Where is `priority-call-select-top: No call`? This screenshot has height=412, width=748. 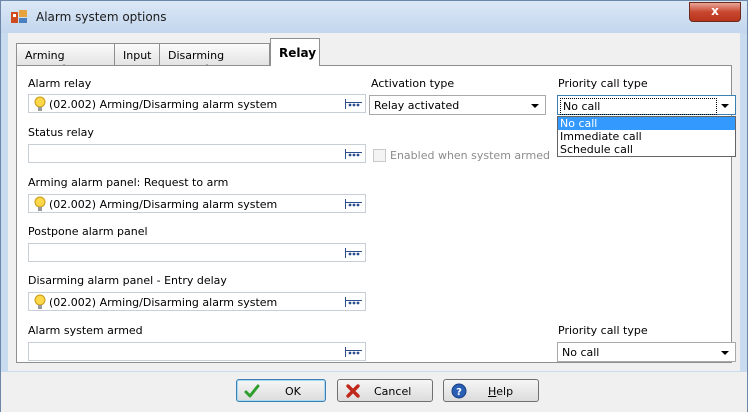
priority-call-select-top: No call is located at coordinates (646, 105).